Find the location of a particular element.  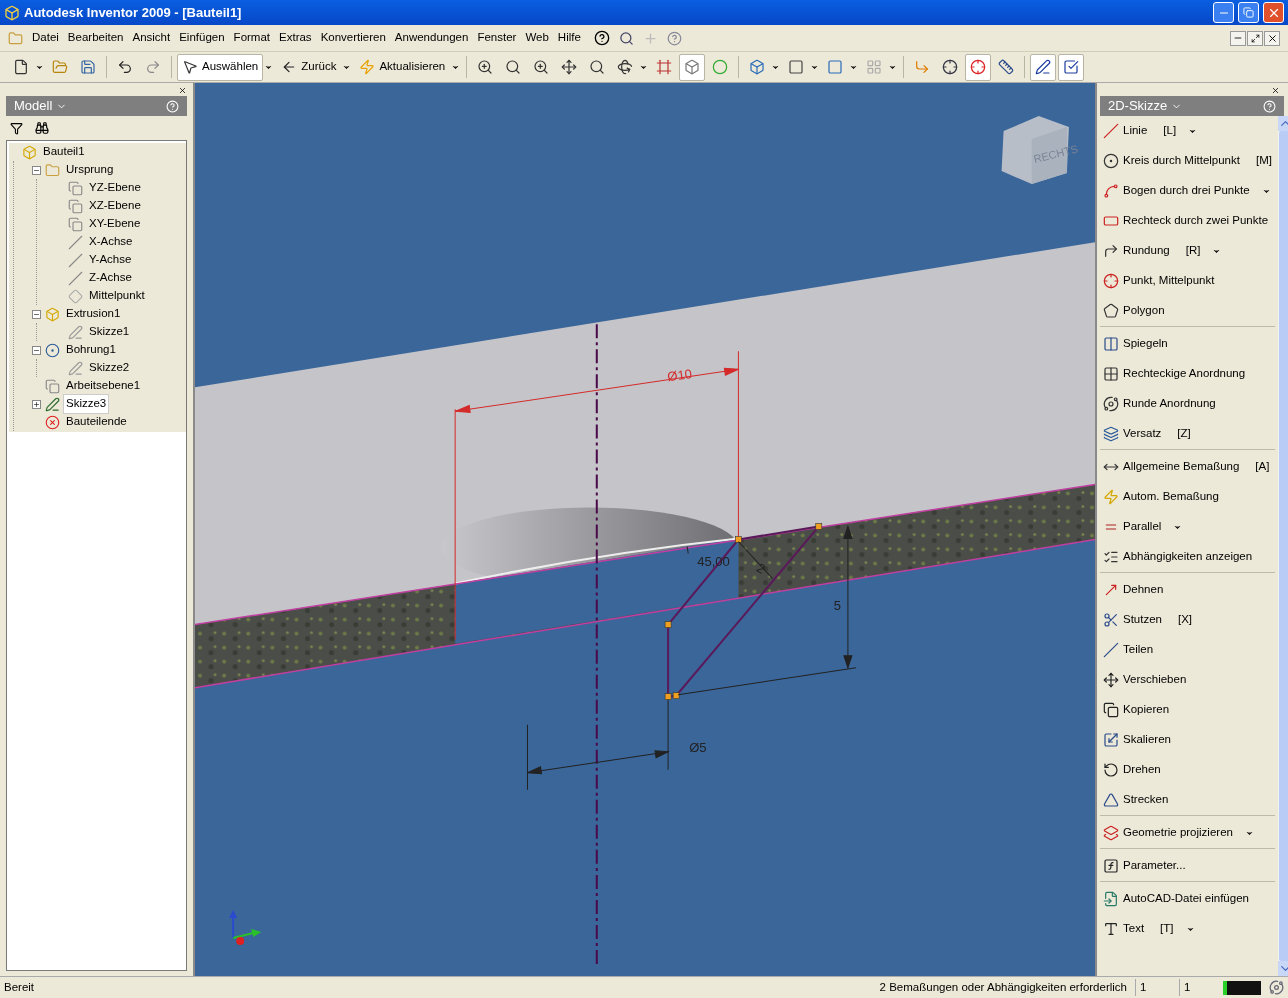

close-button is located at coordinates (1273, 12).